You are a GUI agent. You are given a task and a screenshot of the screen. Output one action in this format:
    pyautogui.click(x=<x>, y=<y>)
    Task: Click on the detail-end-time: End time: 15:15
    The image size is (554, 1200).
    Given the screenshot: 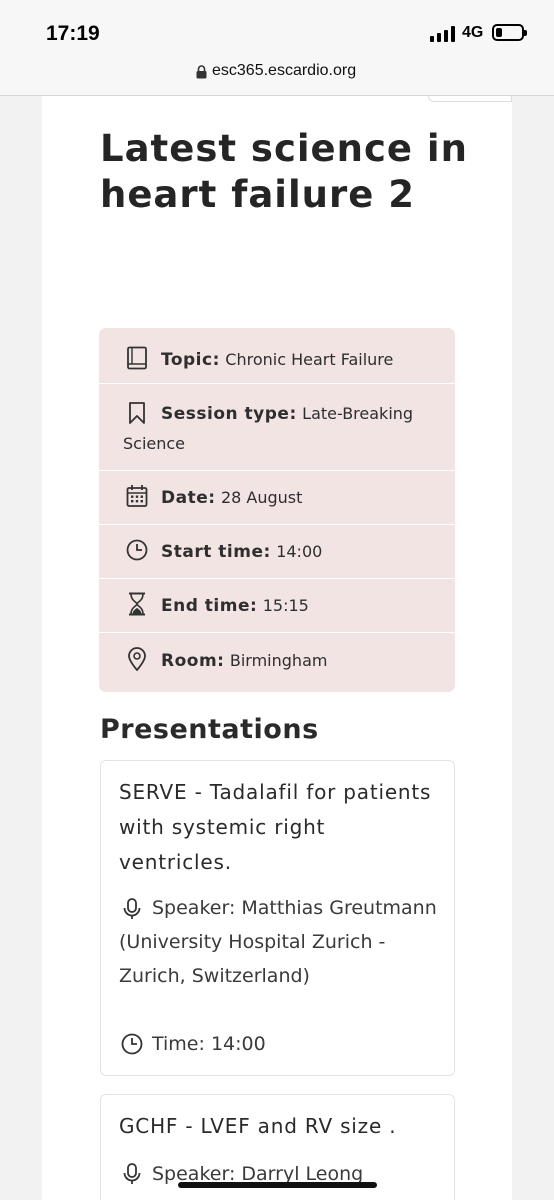 What is the action you would take?
    pyautogui.click(x=277, y=606)
    